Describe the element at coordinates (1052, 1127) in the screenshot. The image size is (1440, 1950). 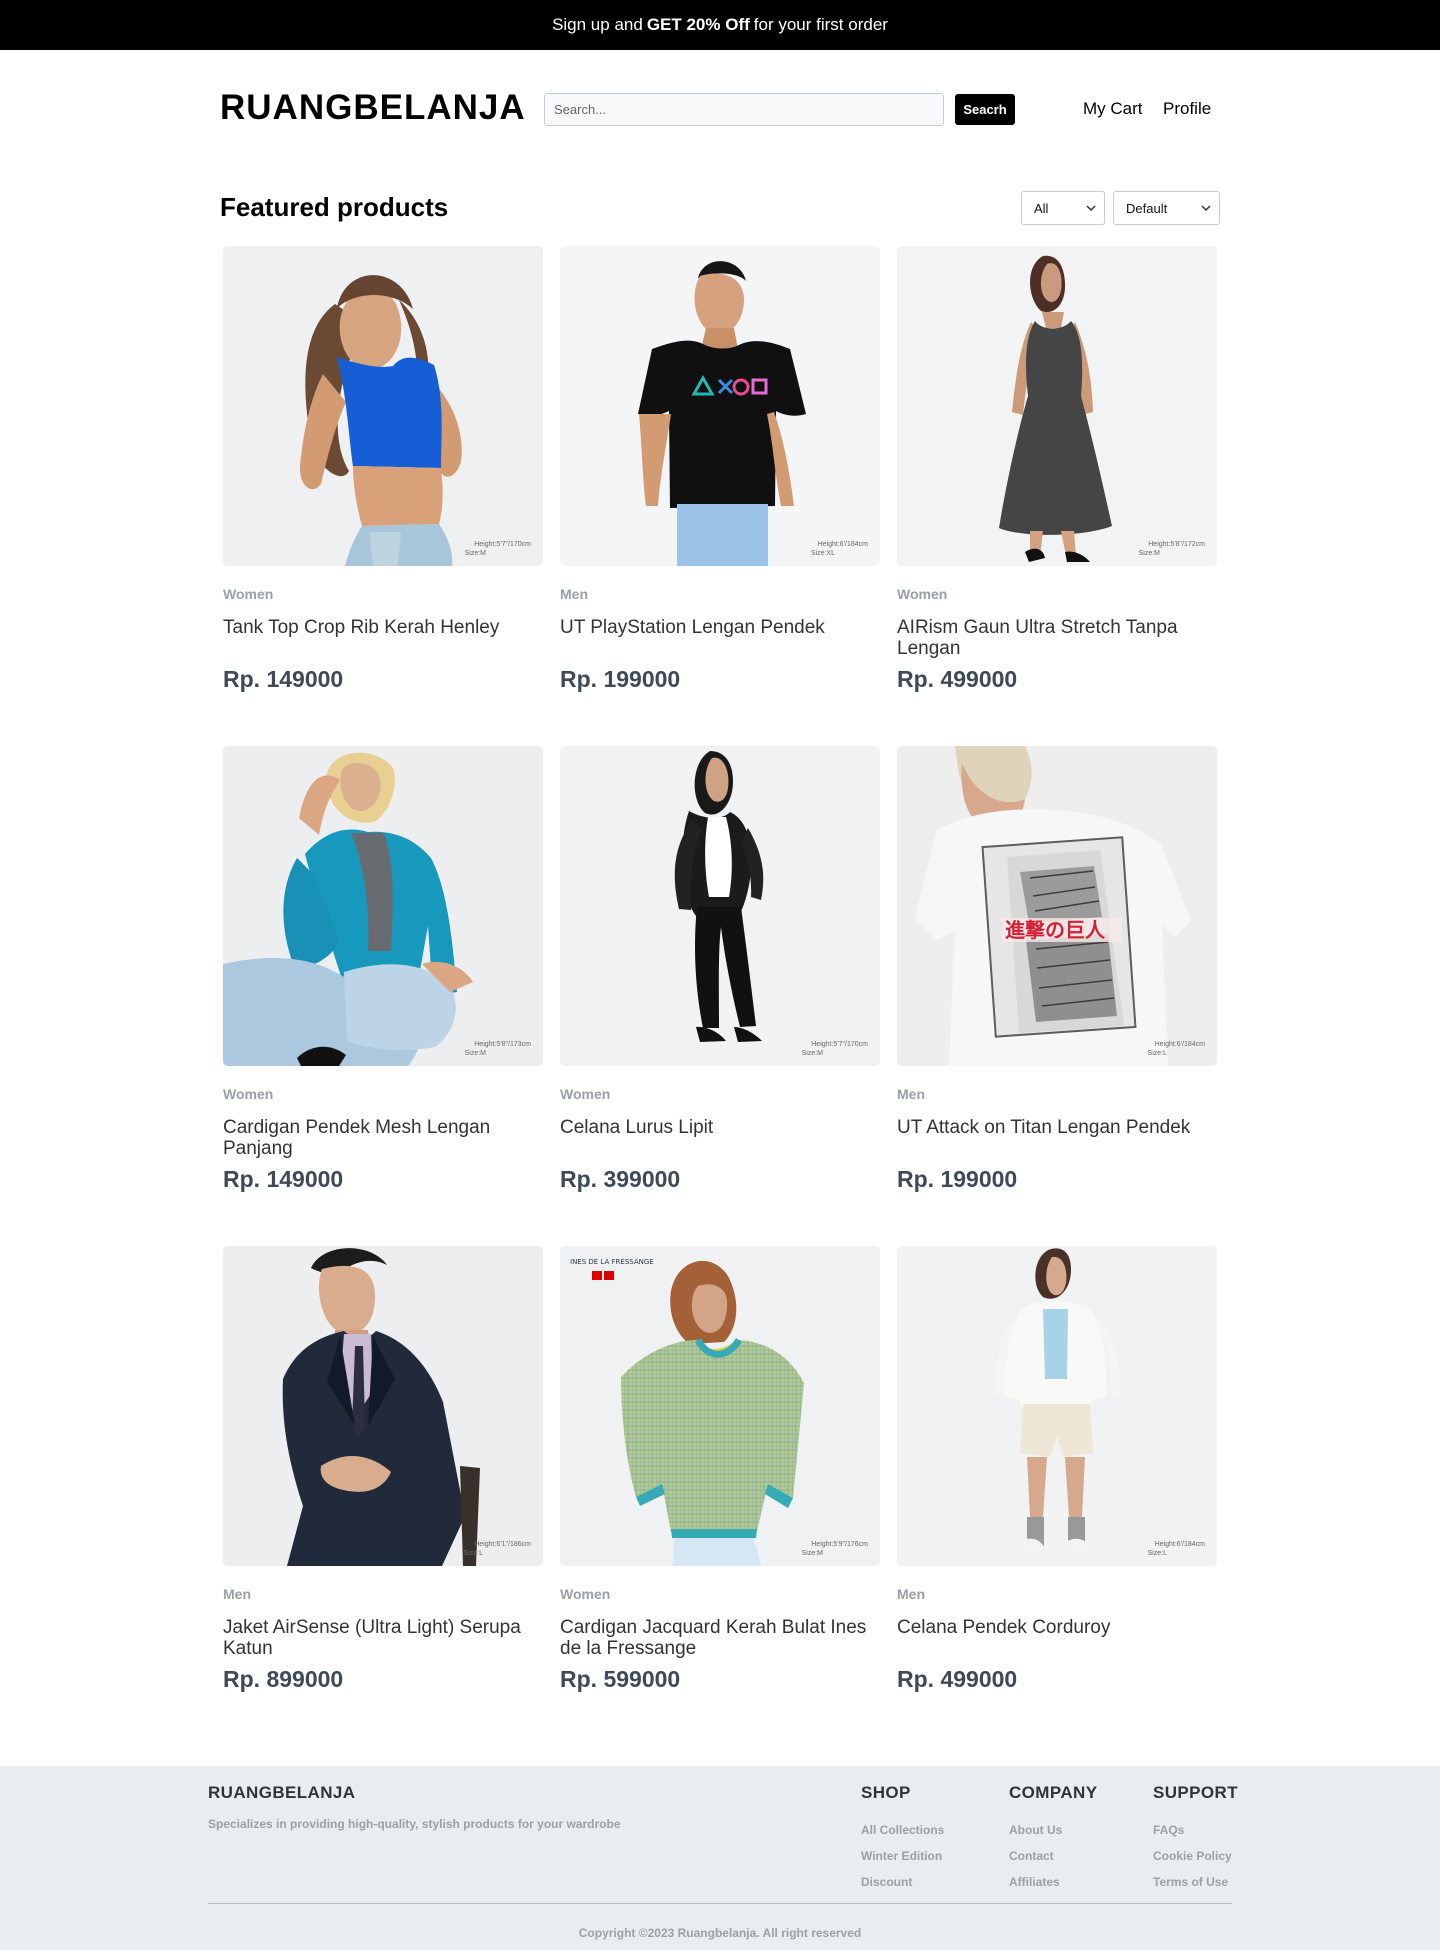
I see `product-name: UT Attack on Titan Lengan Pendek` at that location.